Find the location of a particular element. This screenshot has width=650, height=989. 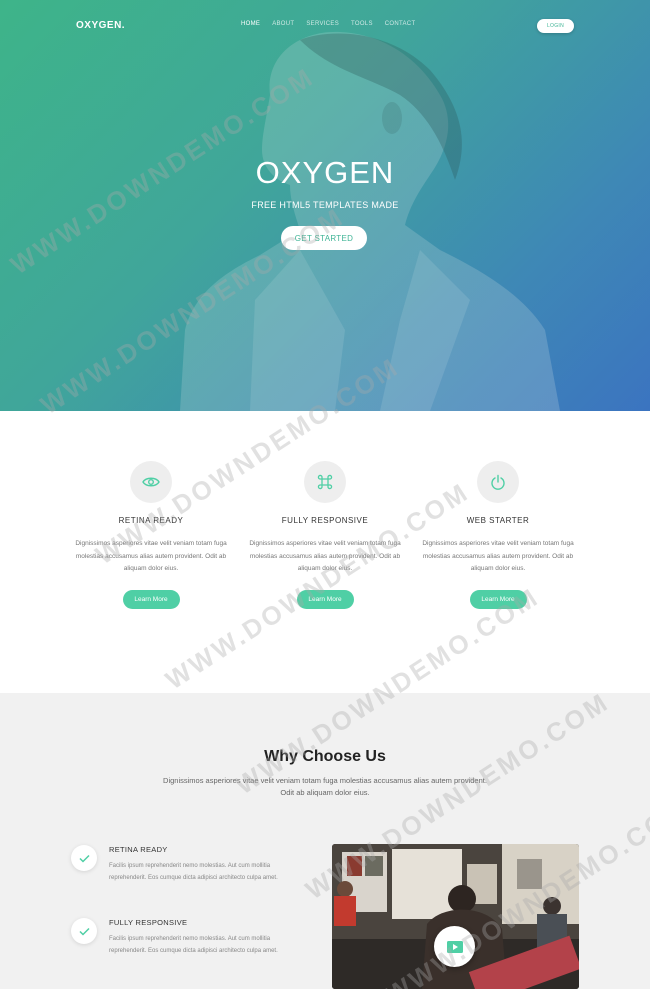

play-button is located at coordinates (454, 946).